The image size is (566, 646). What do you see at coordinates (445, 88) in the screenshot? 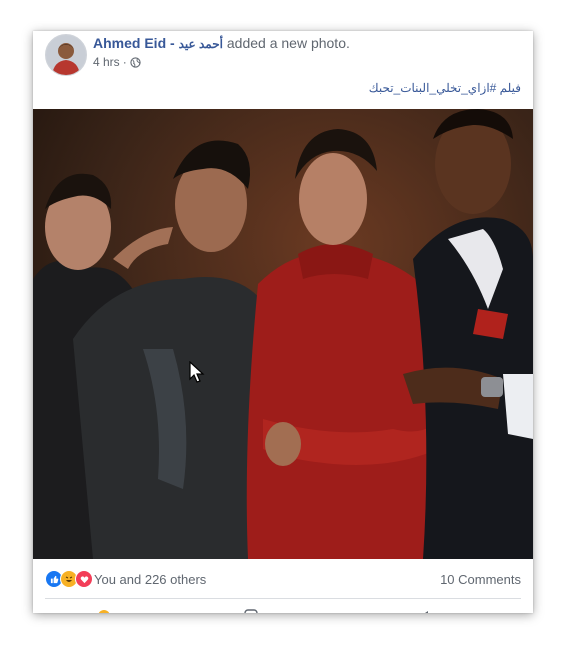
I see `post-caption: فيلم #ازاي_تخلي_البنات_تحبك` at bounding box center [445, 88].